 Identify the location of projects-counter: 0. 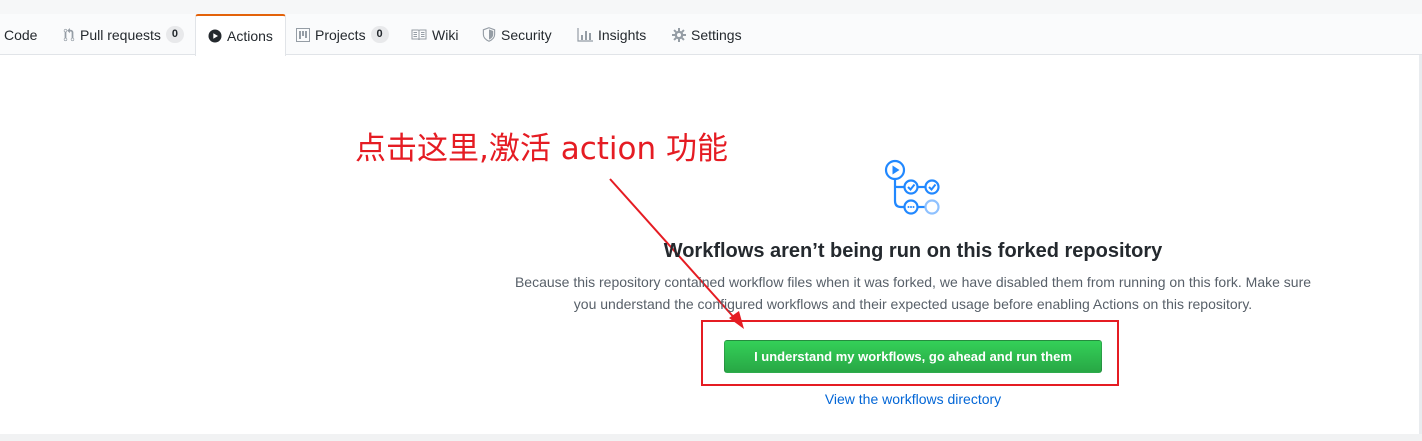
(379, 34).